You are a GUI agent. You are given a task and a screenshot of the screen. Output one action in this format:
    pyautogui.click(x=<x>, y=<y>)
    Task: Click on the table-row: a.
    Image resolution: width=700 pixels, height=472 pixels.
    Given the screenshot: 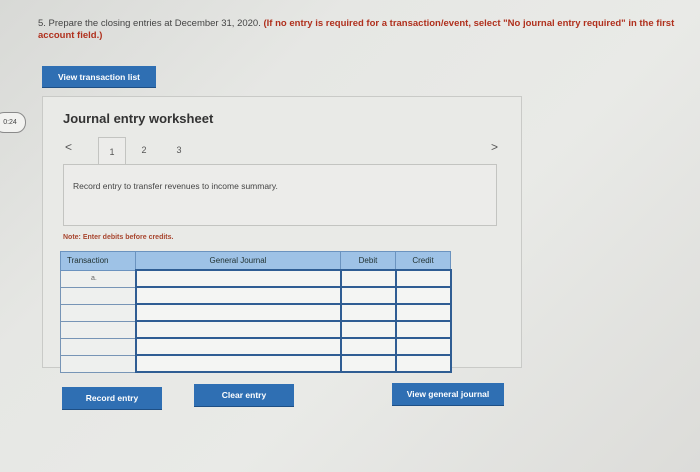 What is the action you would take?
    pyautogui.click(x=256, y=278)
    